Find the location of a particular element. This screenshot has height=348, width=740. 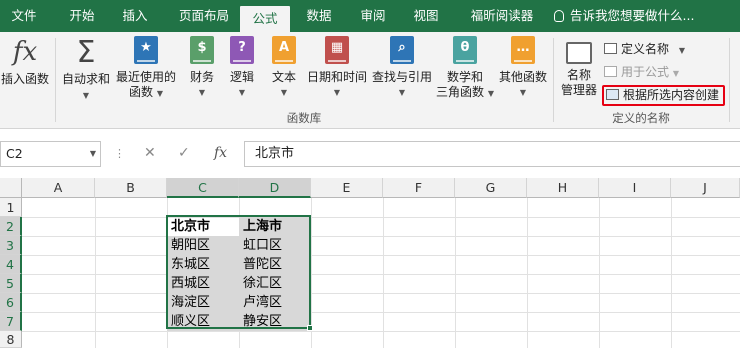

enter-check-icon: ✓ is located at coordinates (184, 153).